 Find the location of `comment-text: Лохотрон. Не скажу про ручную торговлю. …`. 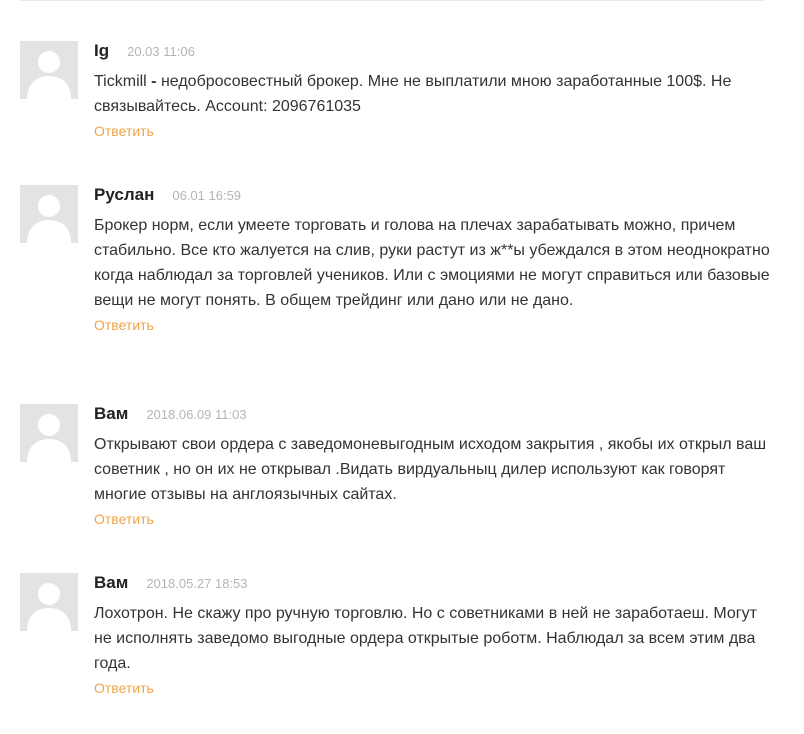

comment-text: Лохотрон. Не скажу про ручную торговлю. … is located at coordinates (425, 638).